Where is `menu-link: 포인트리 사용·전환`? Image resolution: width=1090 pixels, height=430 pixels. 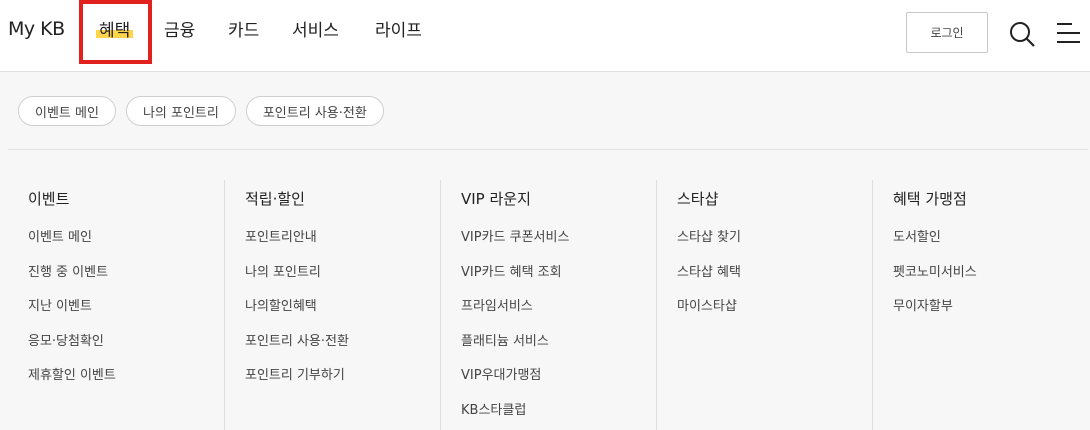
menu-link: 포인트리 사용·전환 is located at coordinates (342, 349).